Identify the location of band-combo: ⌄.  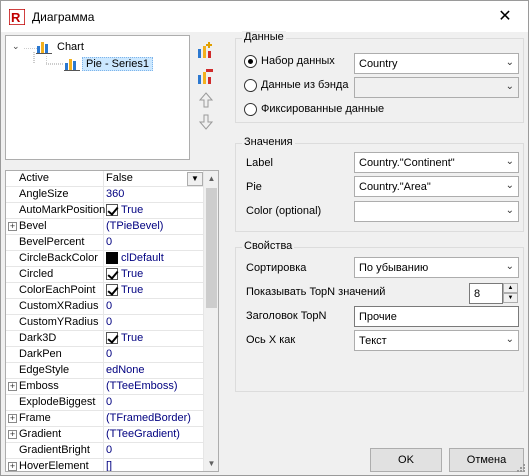
(436, 87).